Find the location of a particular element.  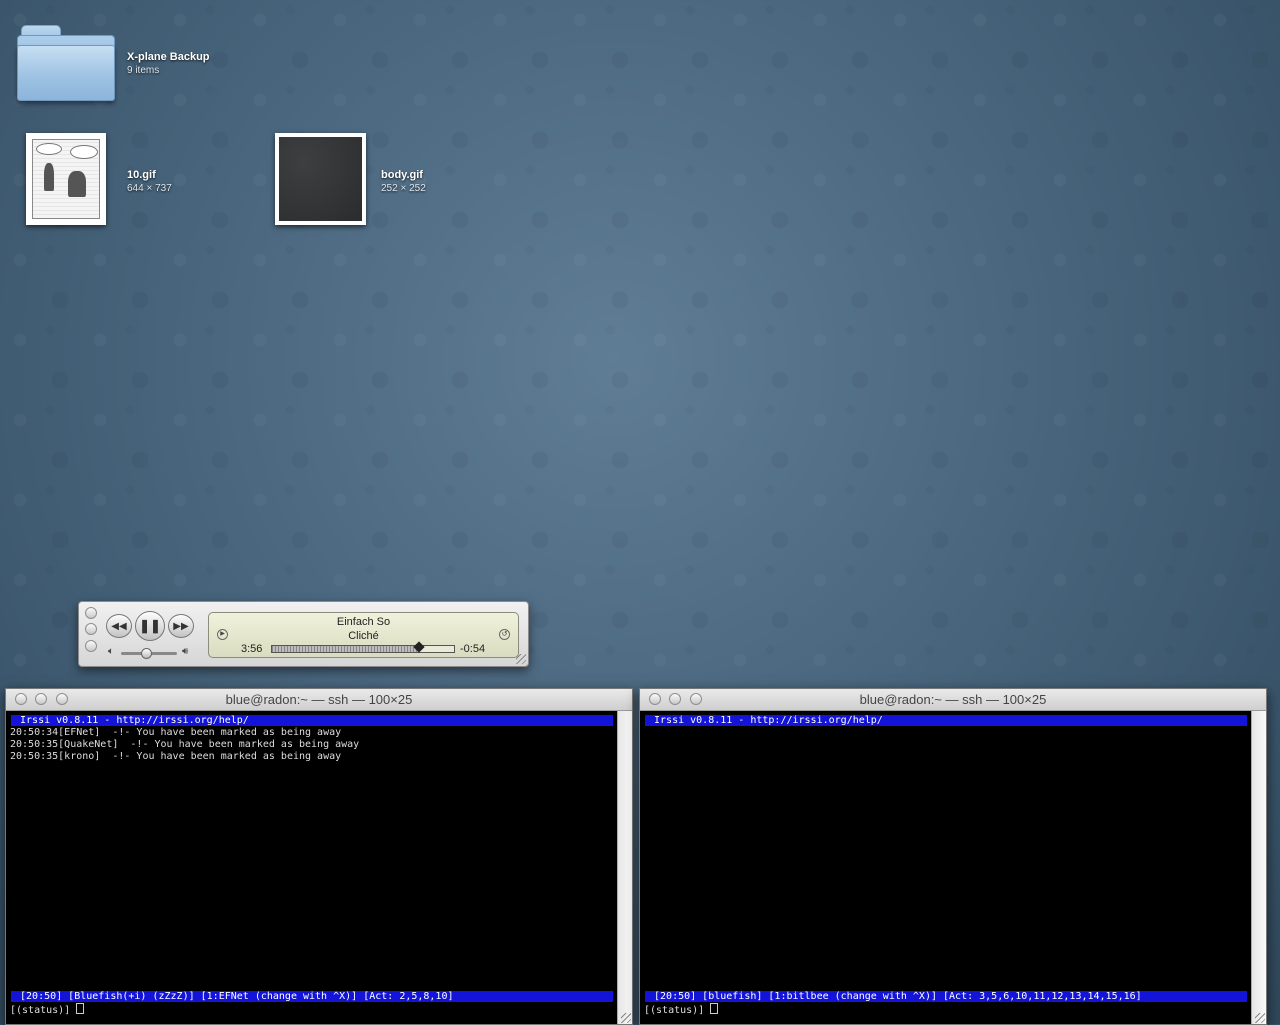

folder-icon is located at coordinates (66, 64).